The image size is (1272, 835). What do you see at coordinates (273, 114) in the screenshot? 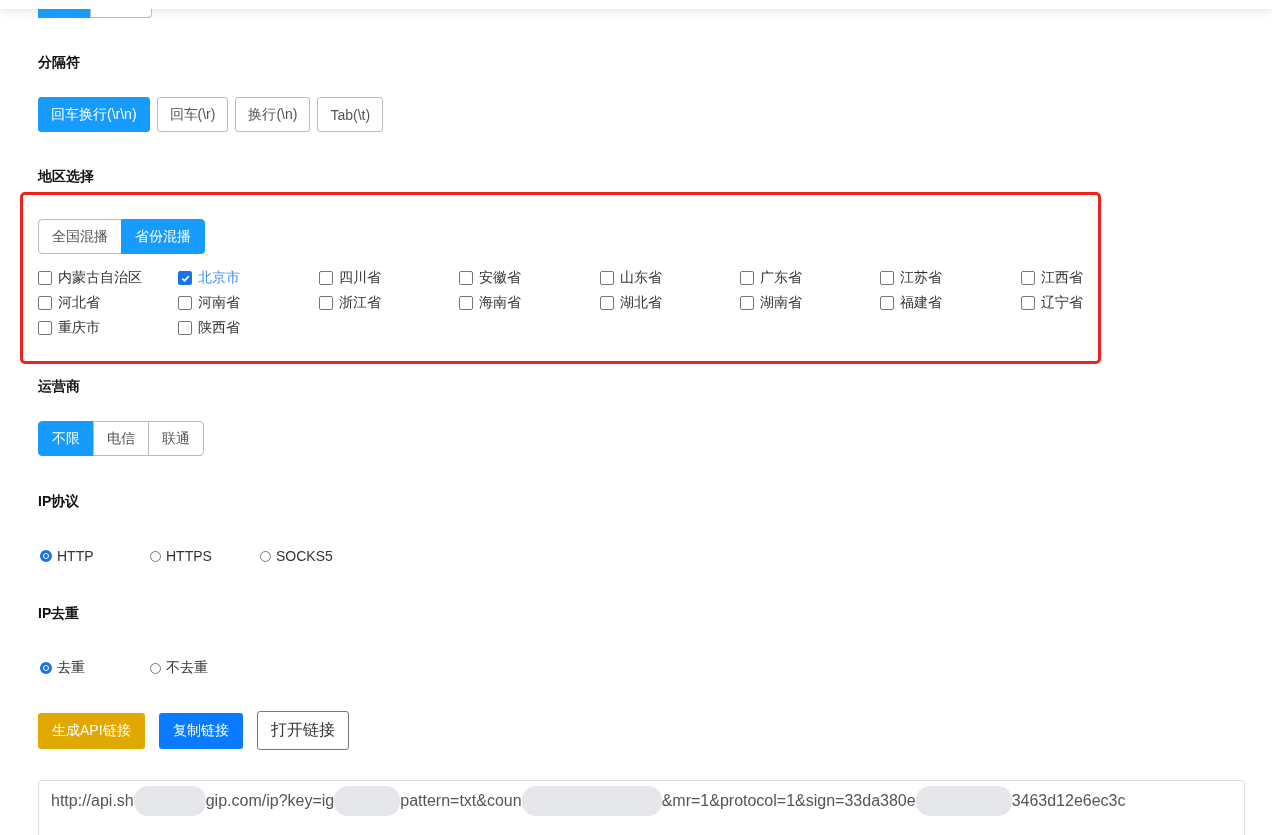
I see `separator-option: 换行(\n)` at bounding box center [273, 114].